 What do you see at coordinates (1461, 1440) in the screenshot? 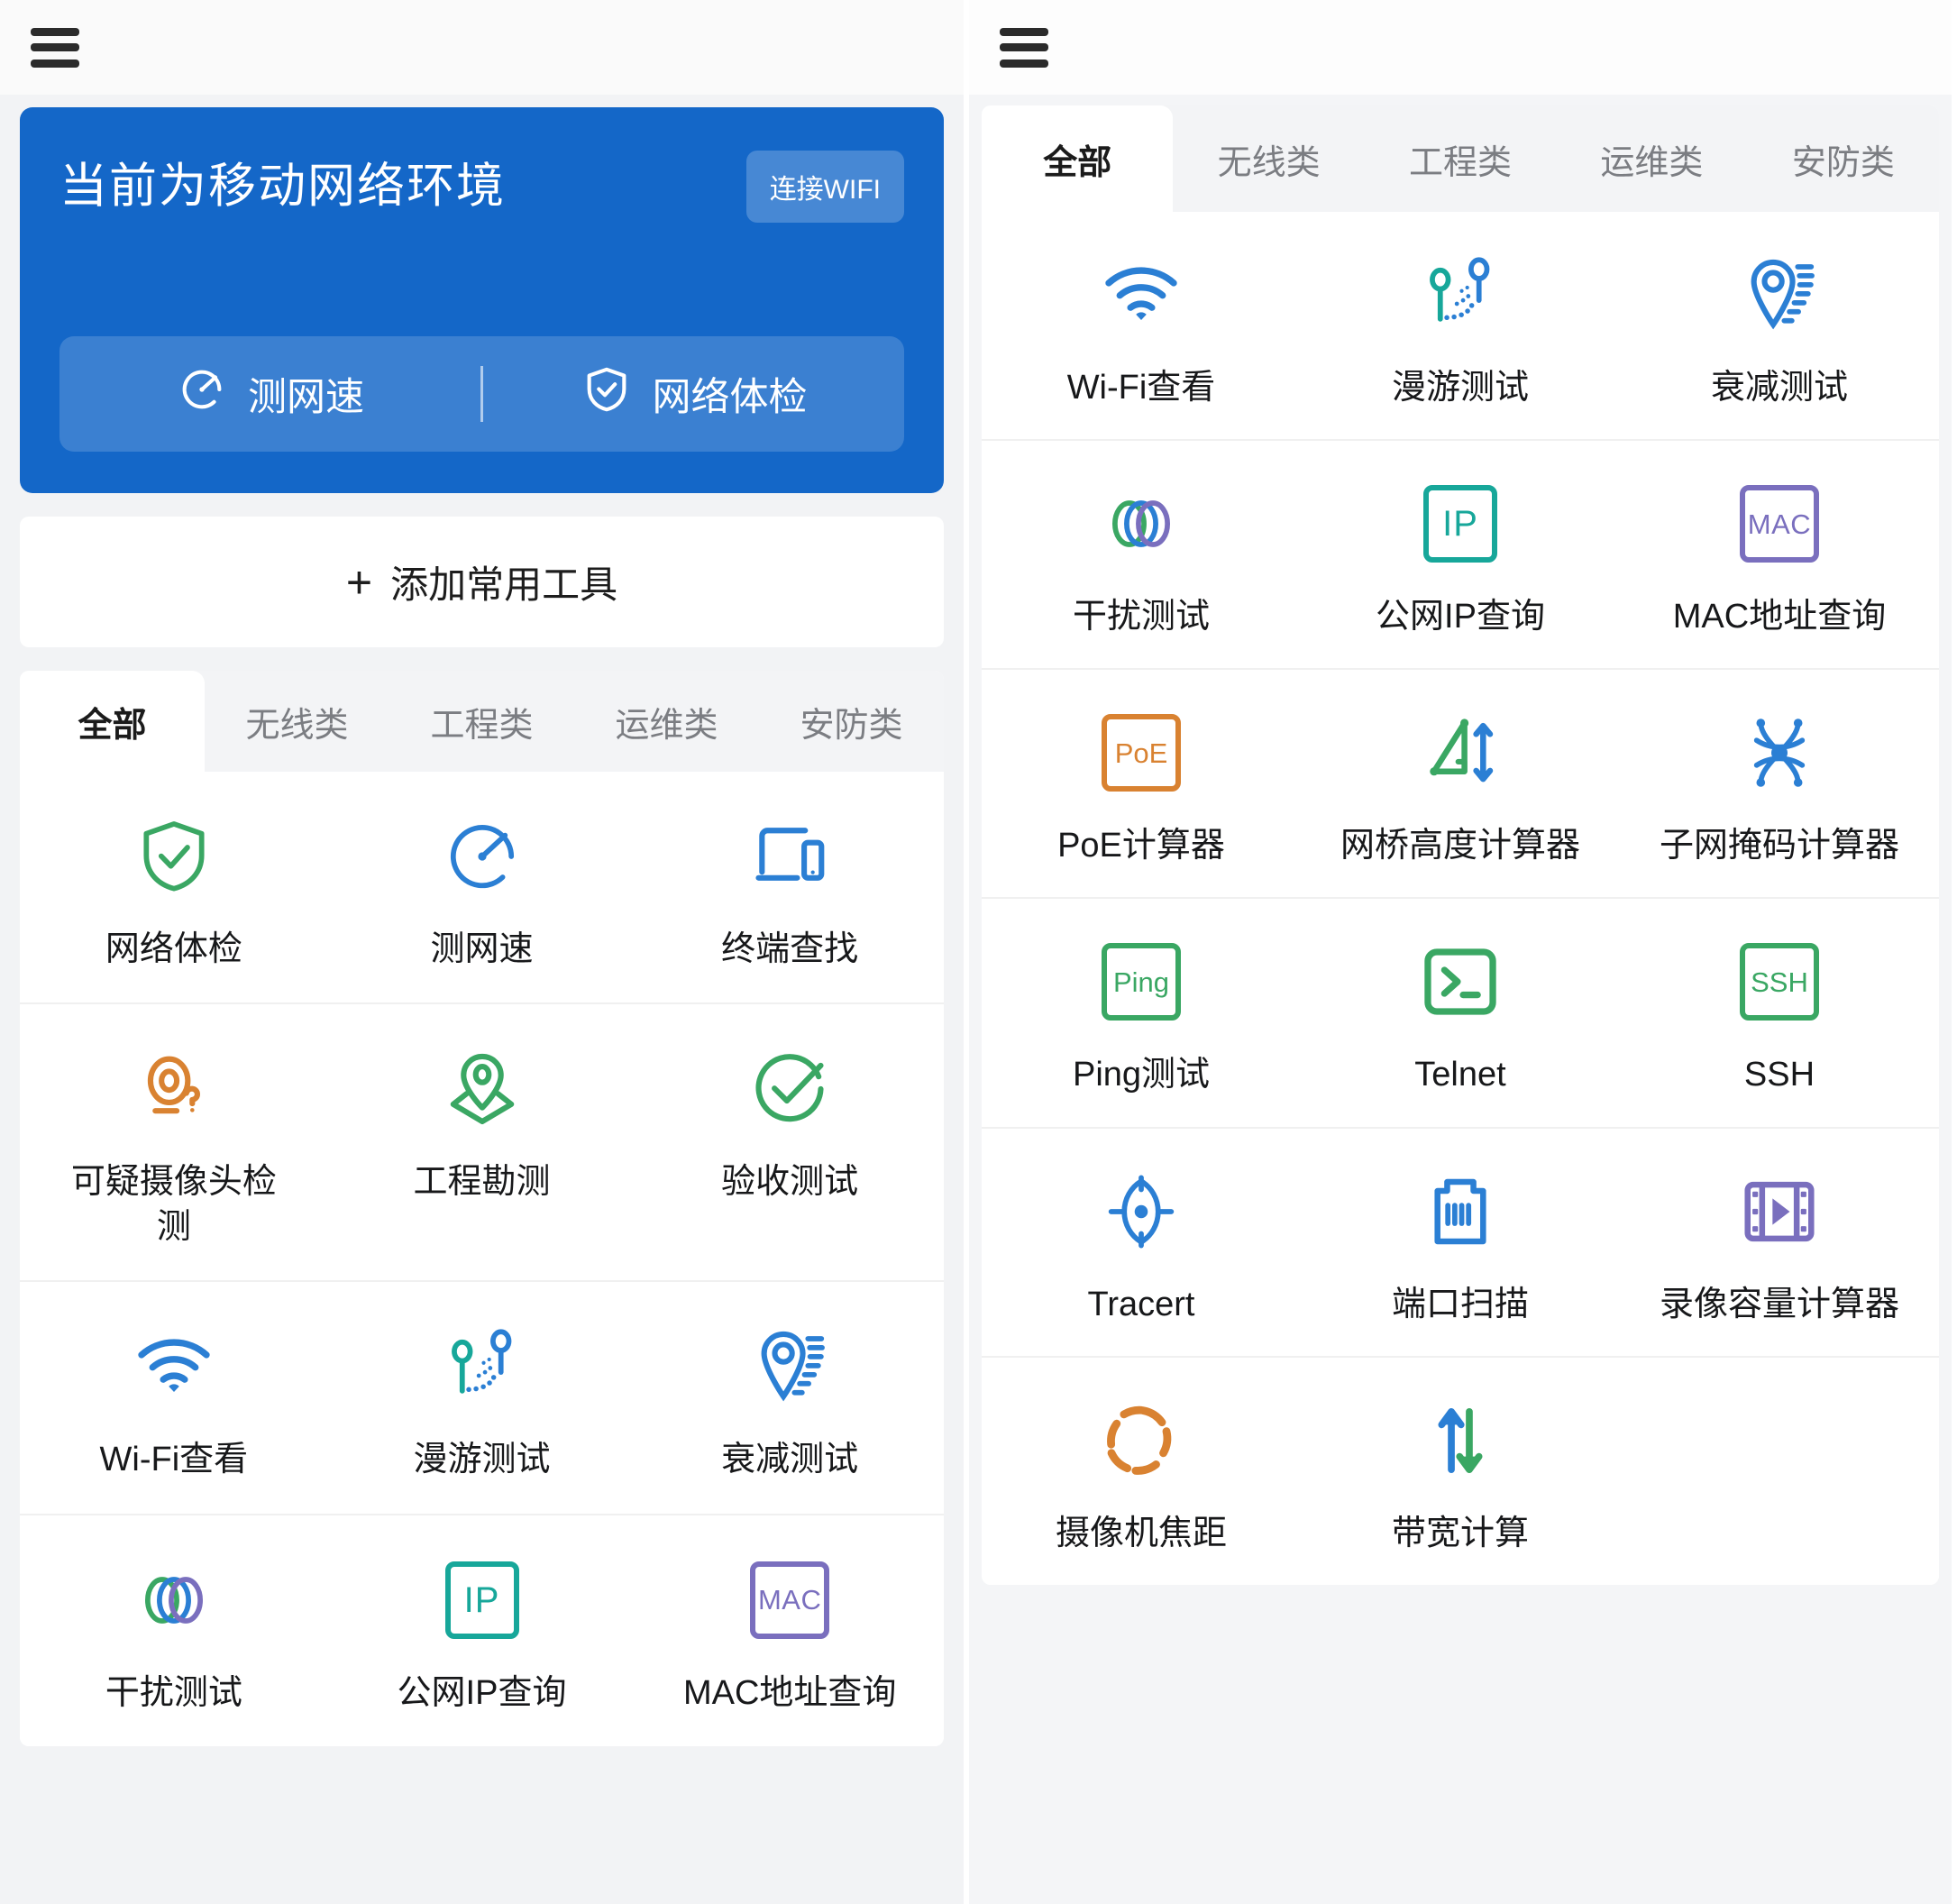
I see `bandwidth-arrows-icon` at bounding box center [1461, 1440].